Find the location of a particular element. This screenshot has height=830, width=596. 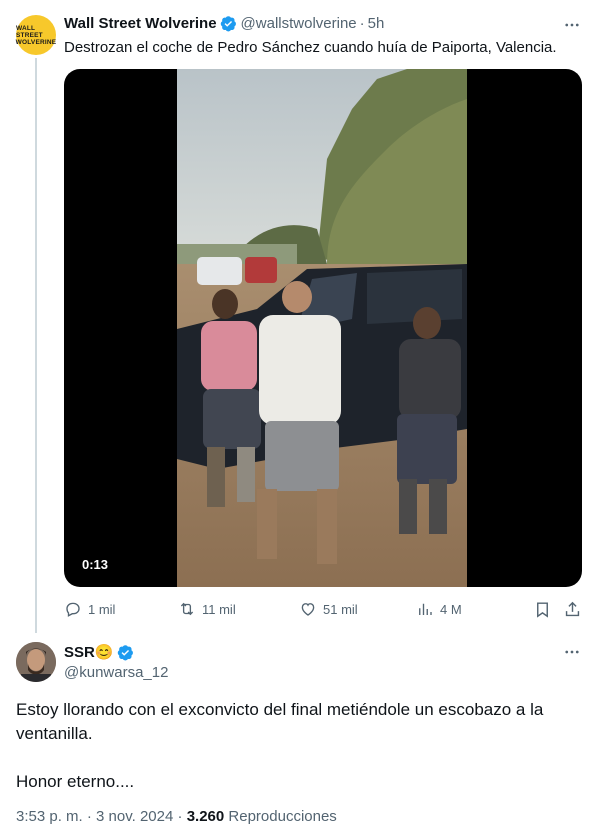

video-timecode: 0:13 is located at coordinates (95, 564).